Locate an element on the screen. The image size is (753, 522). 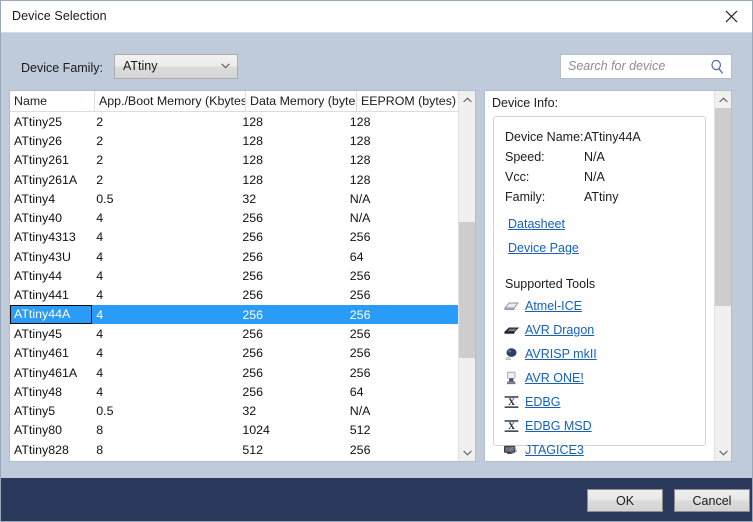
tool-item-jtagice3: JTAGICE3 is located at coordinates (543, 450).